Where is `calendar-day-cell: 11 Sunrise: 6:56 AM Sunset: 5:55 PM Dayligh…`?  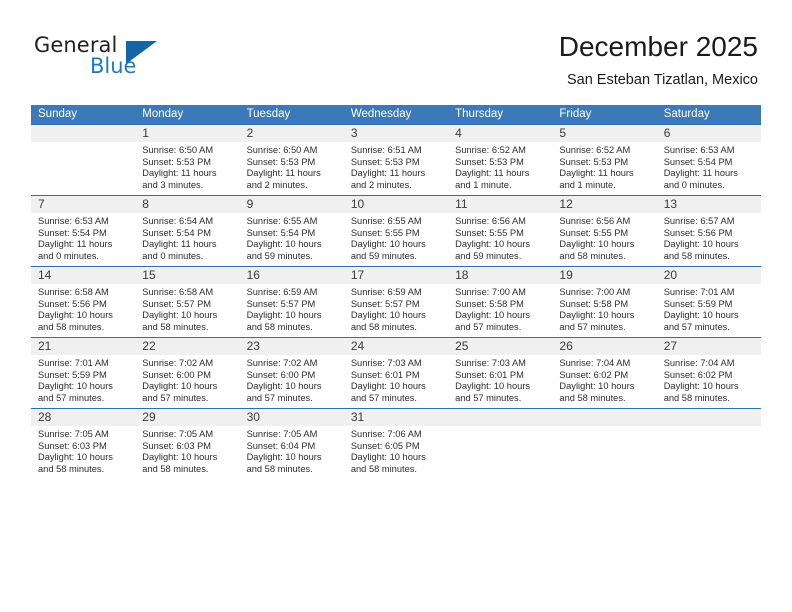 calendar-day-cell: 11 Sunrise: 6:56 AM Sunset: 5:55 PM Dayligh… is located at coordinates (500, 231).